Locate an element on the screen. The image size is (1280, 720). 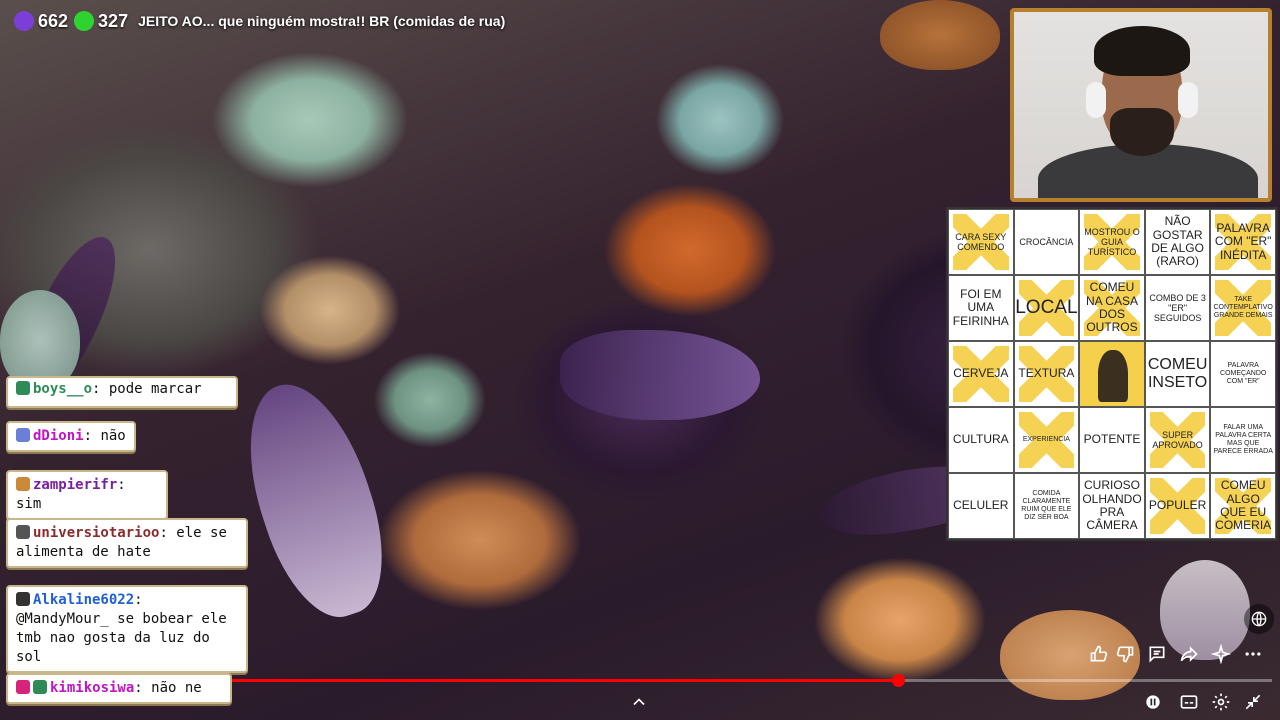
like-icon is located at coordinates (1099, 653).